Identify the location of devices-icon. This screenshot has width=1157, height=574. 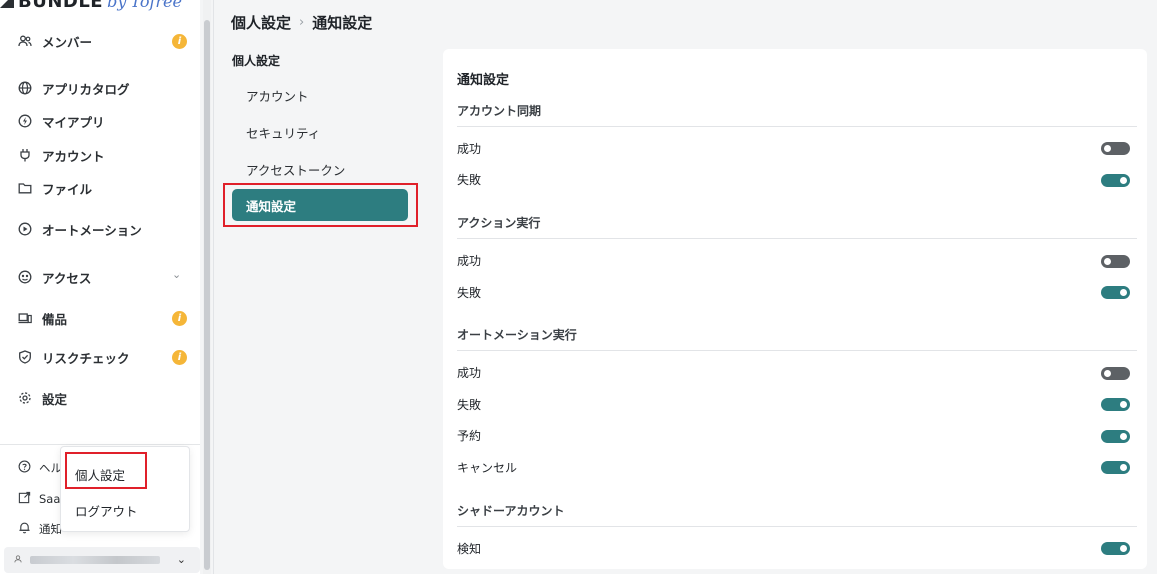
(25, 318).